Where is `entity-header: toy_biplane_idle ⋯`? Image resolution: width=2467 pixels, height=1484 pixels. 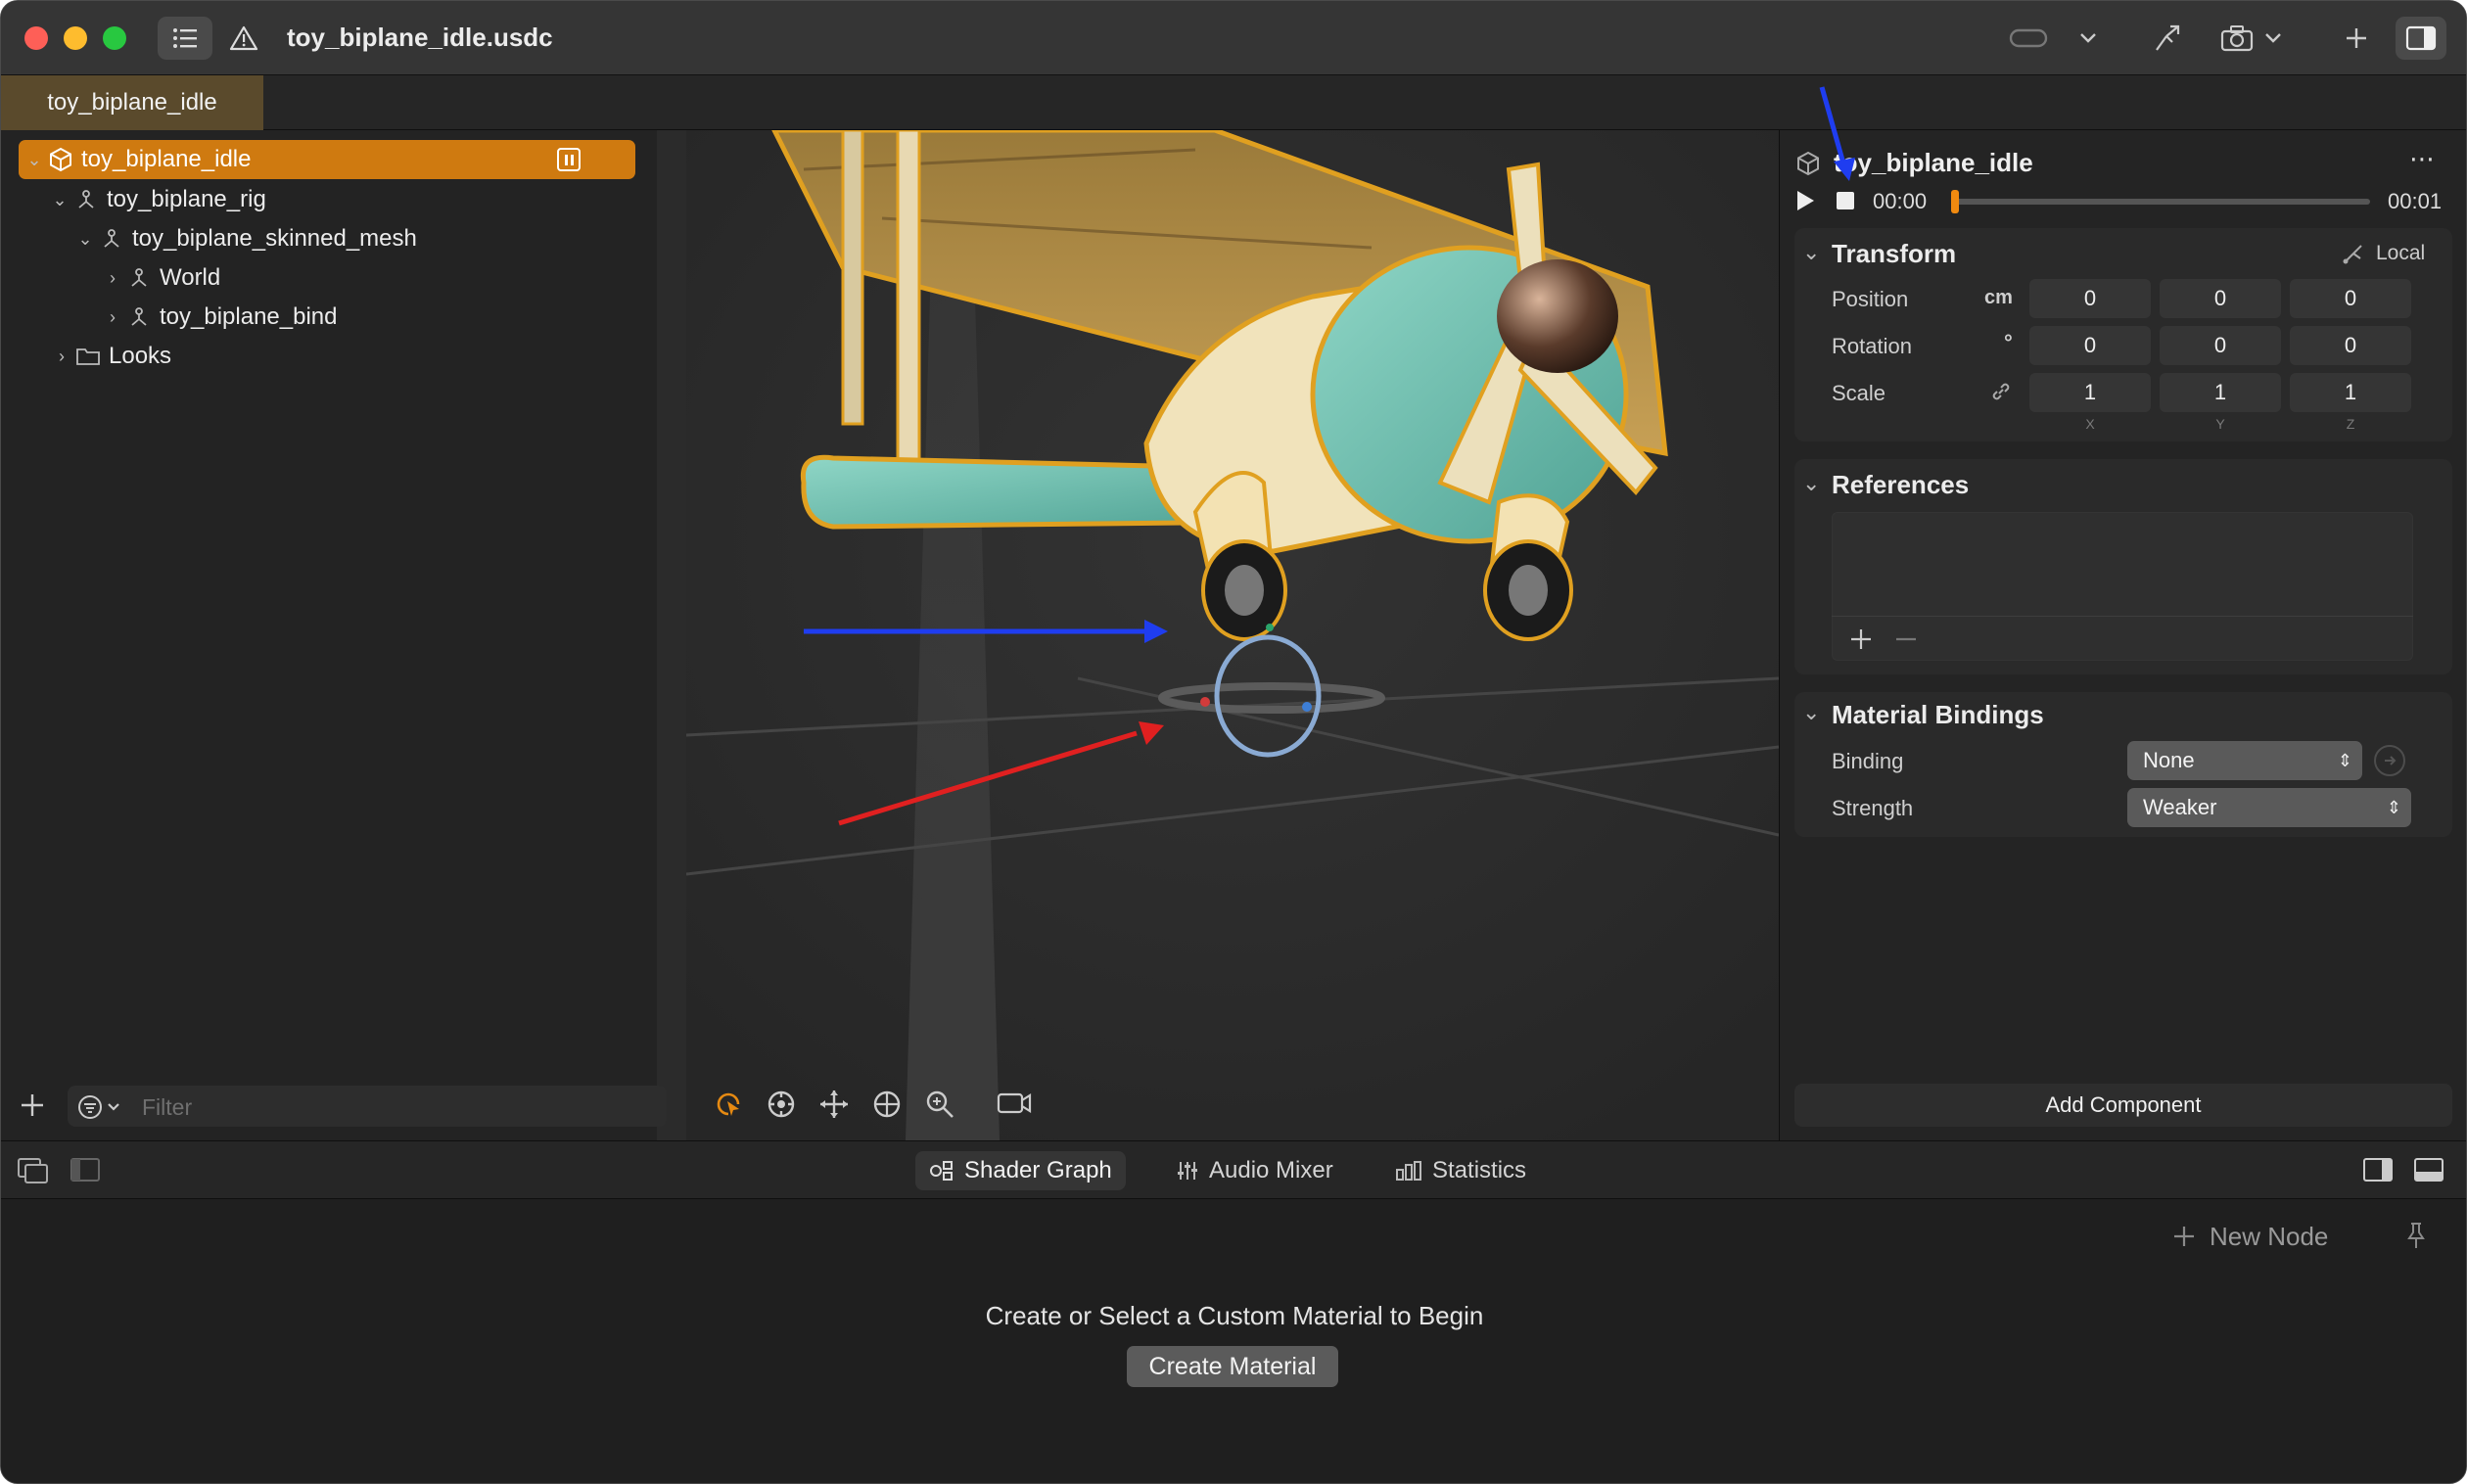 entity-header: toy_biplane_idle ⋯ is located at coordinates (2123, 163).